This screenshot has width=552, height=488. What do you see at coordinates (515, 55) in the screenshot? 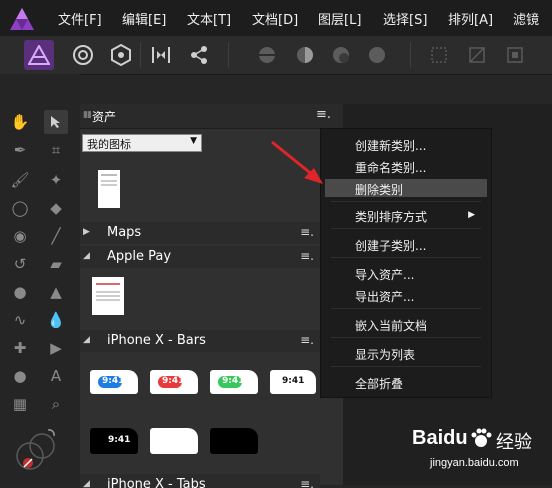
I see `snapping-icon` at bounding box center [515, 55].